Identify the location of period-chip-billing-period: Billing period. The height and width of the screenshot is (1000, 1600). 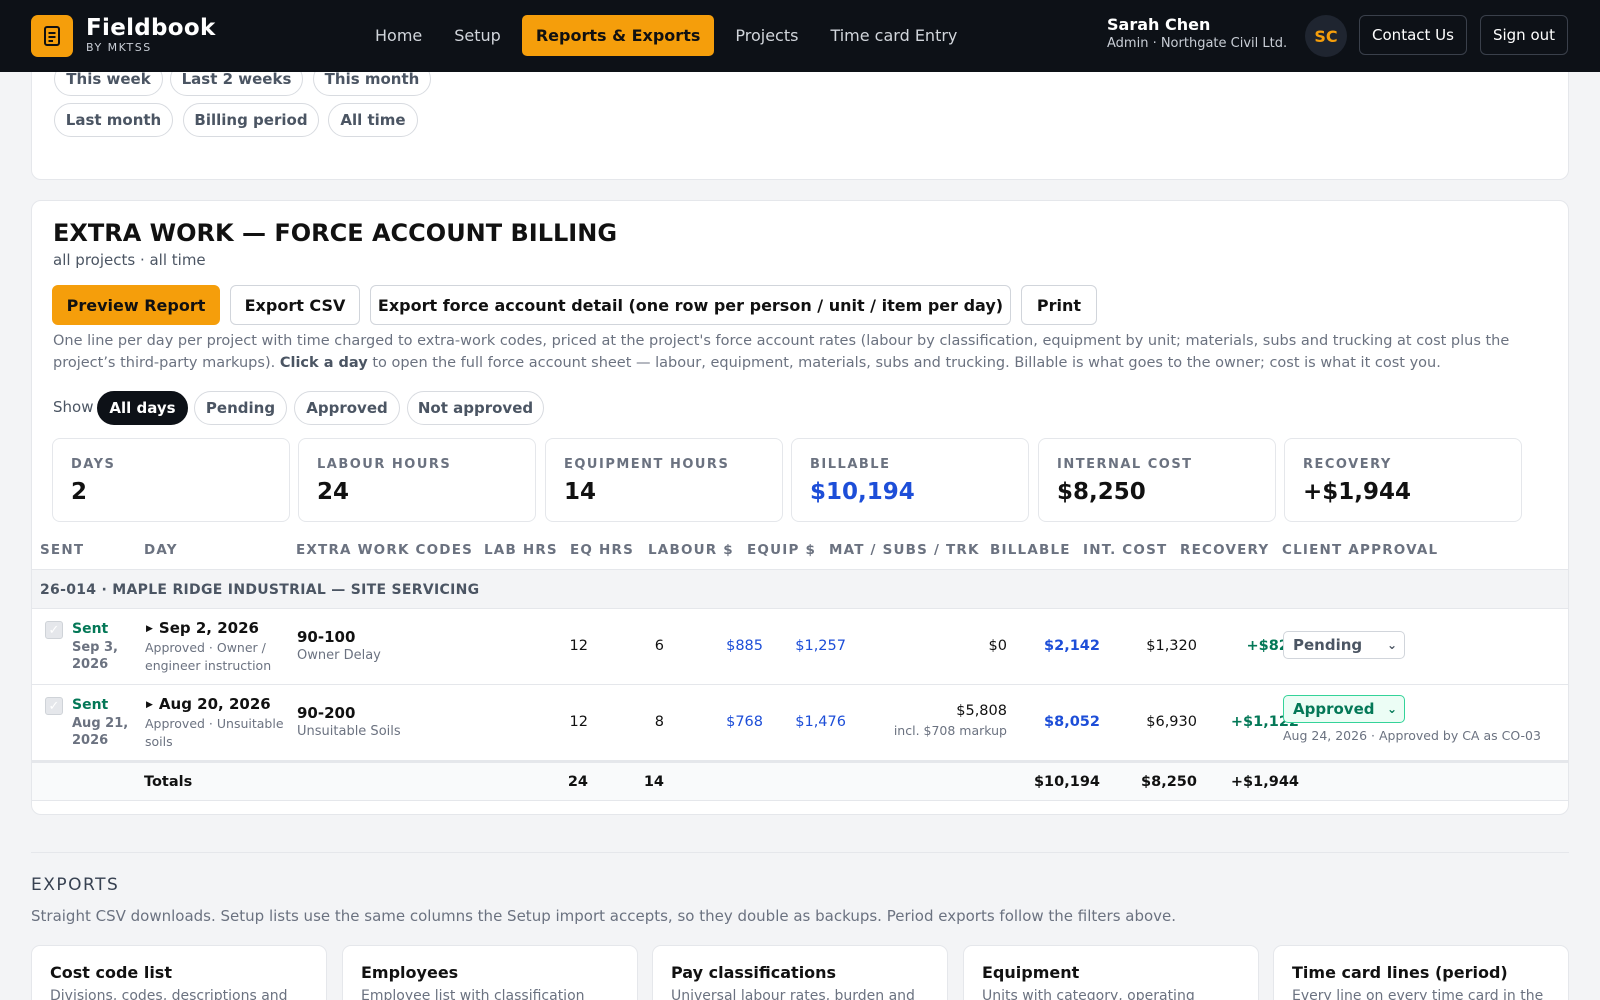
(251, 120).